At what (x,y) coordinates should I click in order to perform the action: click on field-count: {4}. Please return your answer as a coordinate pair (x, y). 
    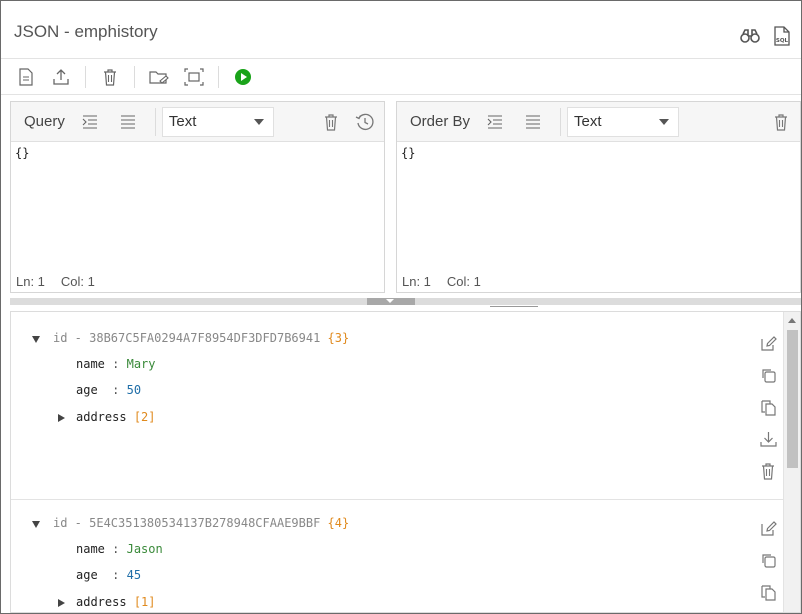
    Looking at the image, I should click on (338, 523).